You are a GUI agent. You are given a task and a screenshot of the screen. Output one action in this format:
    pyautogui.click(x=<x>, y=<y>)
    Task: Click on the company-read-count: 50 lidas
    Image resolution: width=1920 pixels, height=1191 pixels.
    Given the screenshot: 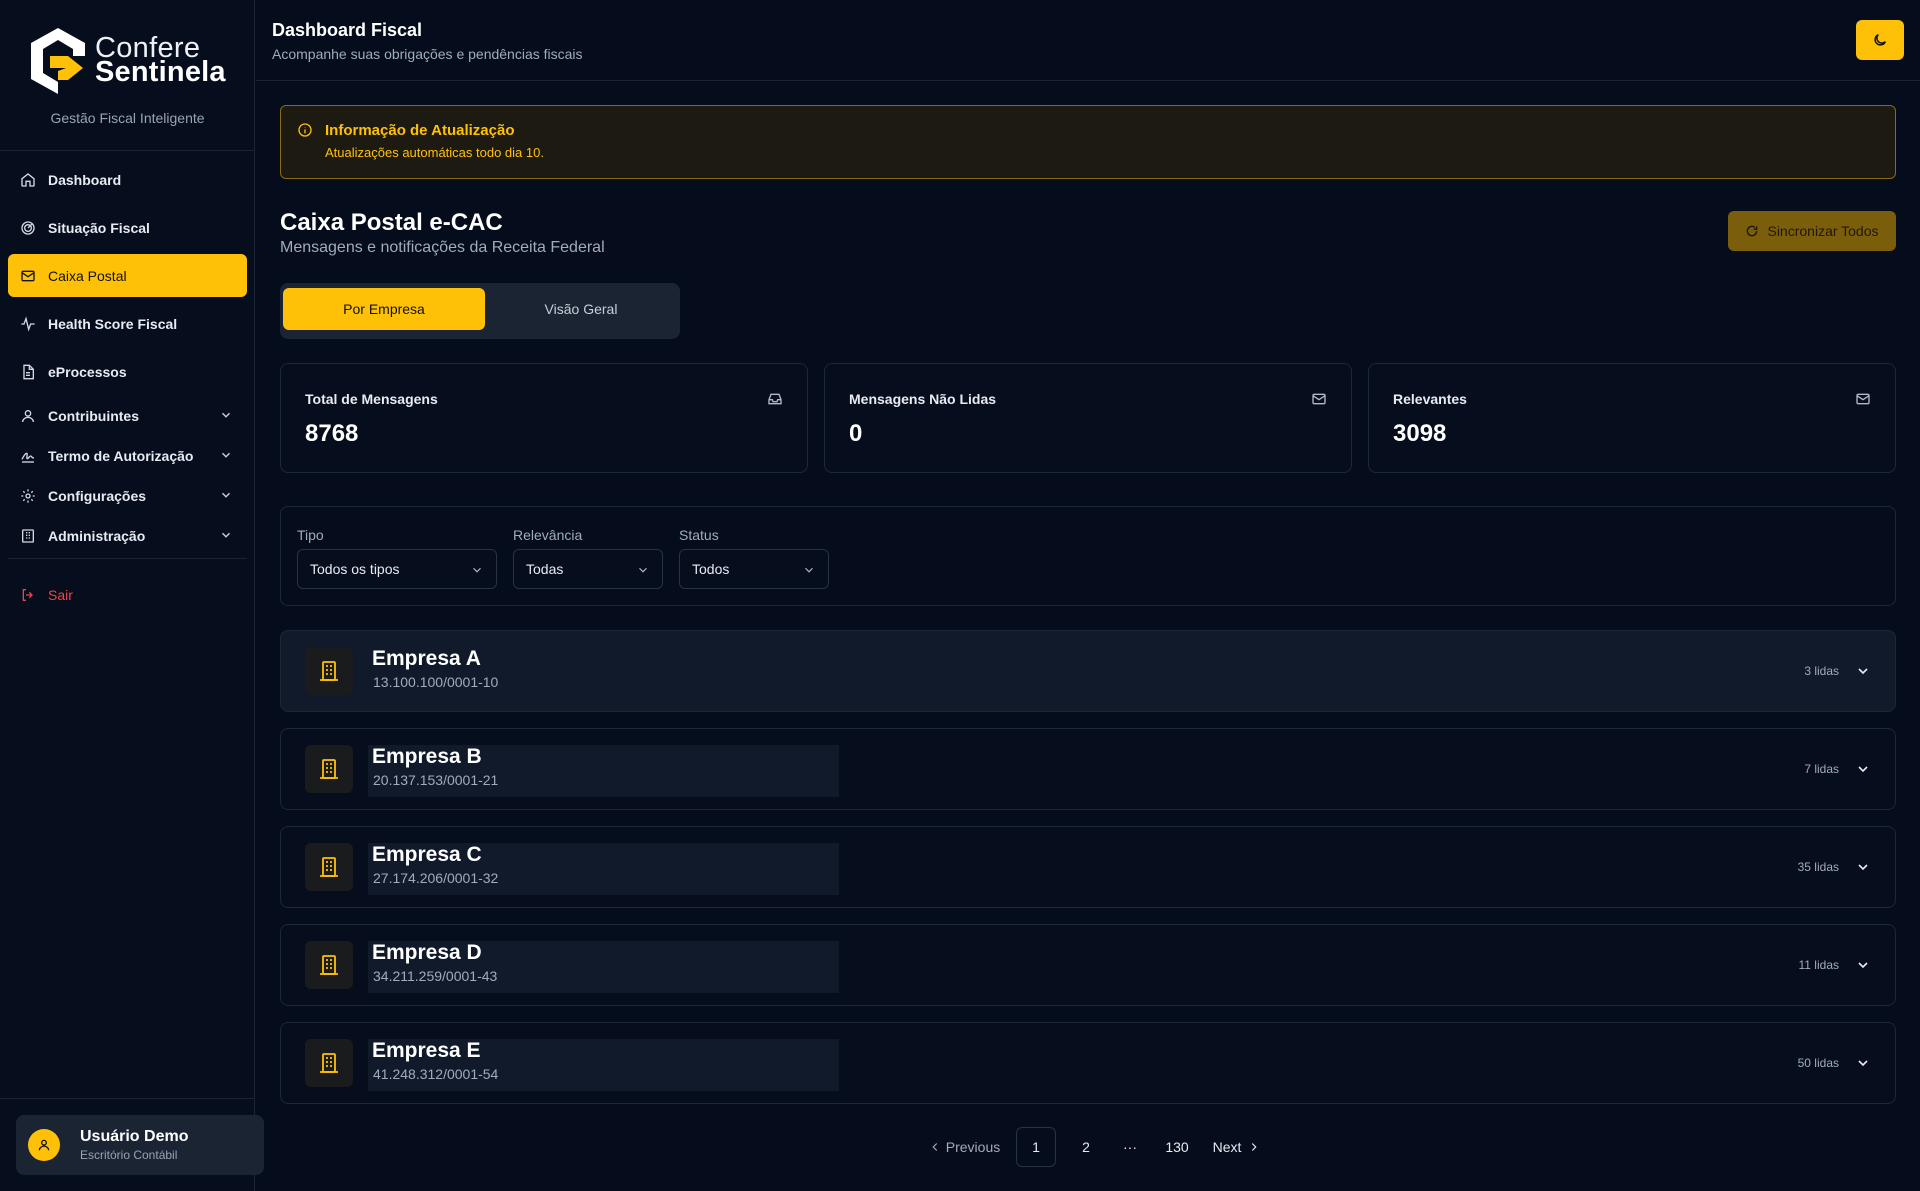 What is the action you would take?
    pyautogui.click(x=1818, y=1063)
    